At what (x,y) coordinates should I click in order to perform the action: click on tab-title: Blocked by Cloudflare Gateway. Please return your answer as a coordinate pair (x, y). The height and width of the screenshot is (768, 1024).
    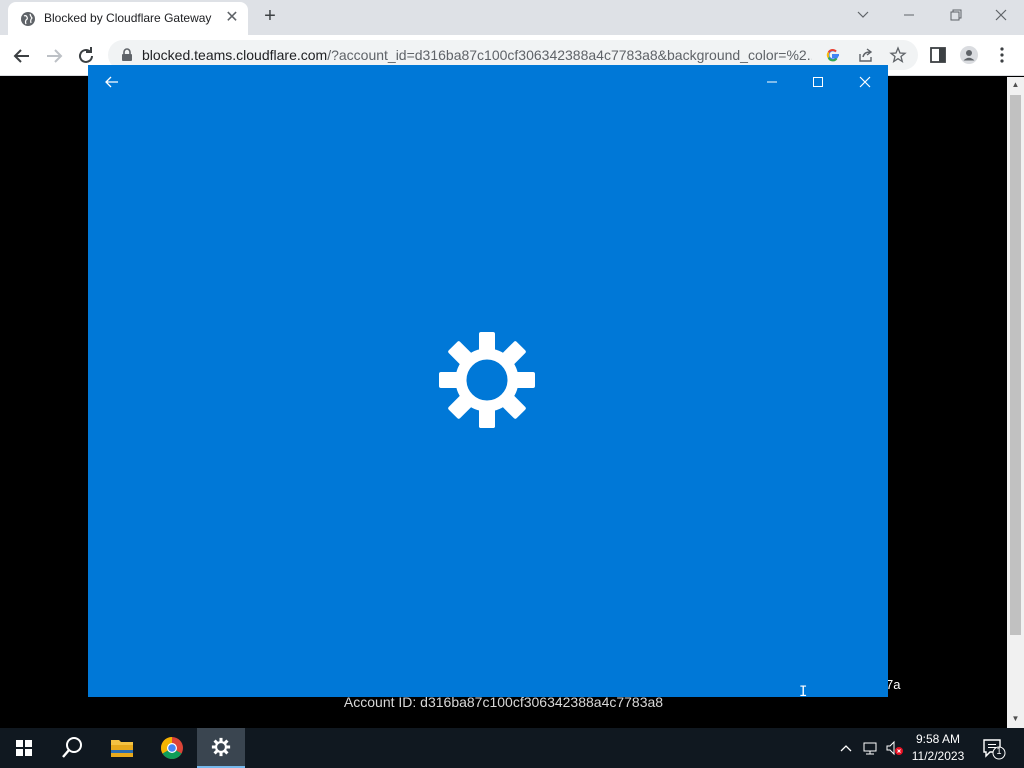
    Looking at the image, I should click on (128, 18).